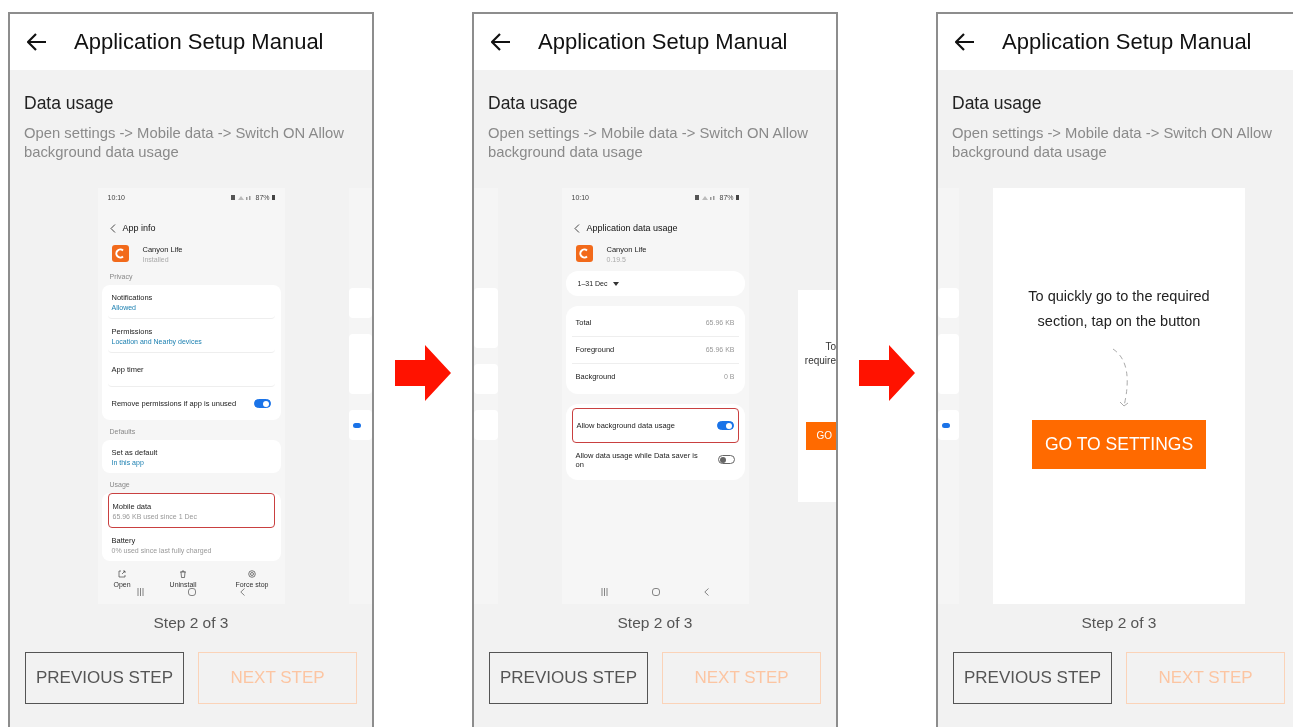  What do you see at coordinates (1119, 309) in the screenshot?
I see `instruction-message: To quickly go to the required section, tap on the button` at bounding box center [1119, 309].